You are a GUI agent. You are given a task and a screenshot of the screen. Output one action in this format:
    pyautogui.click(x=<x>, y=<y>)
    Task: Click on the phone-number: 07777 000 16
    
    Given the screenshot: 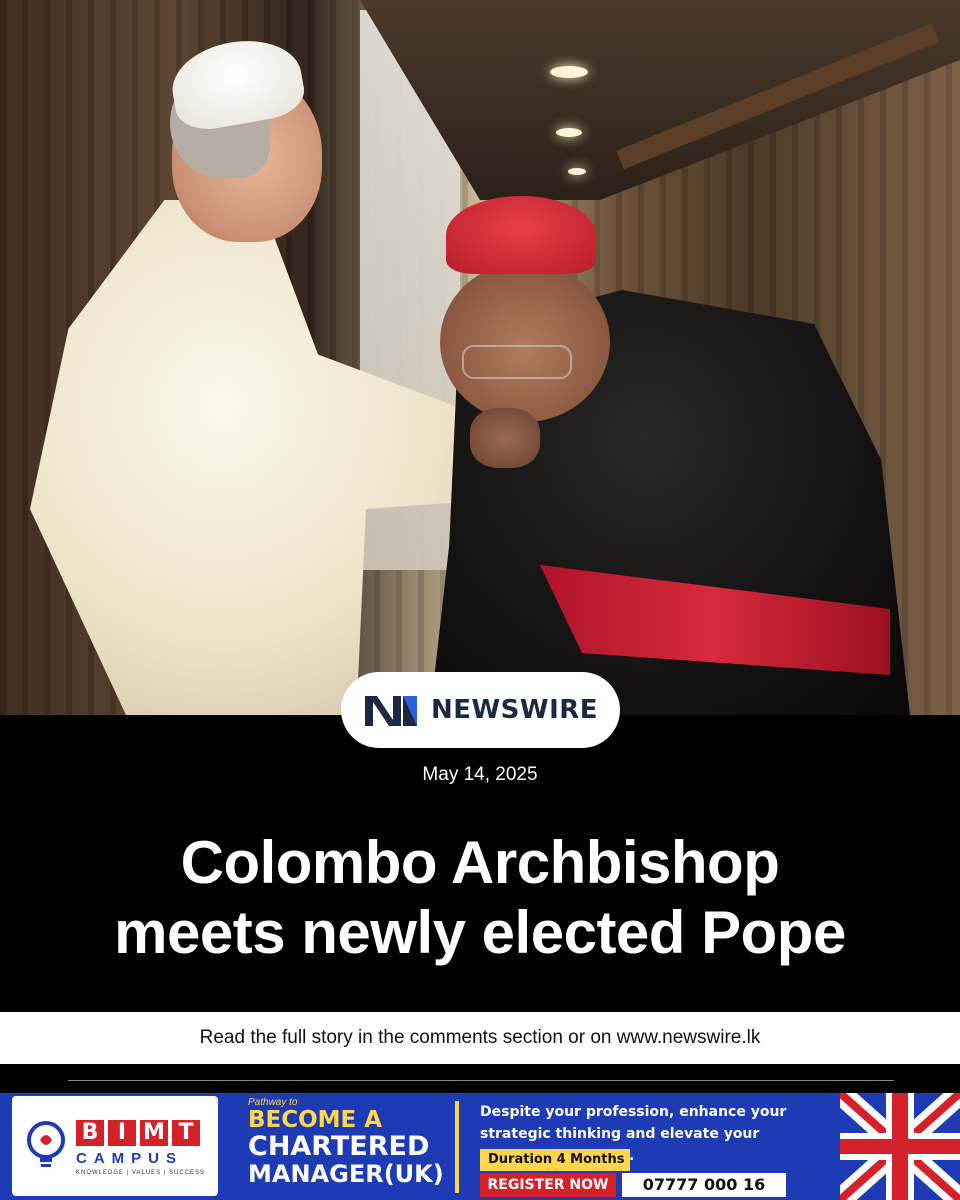 What is the action you would take?
    pyautogui.click(x=704, y=1185)
    